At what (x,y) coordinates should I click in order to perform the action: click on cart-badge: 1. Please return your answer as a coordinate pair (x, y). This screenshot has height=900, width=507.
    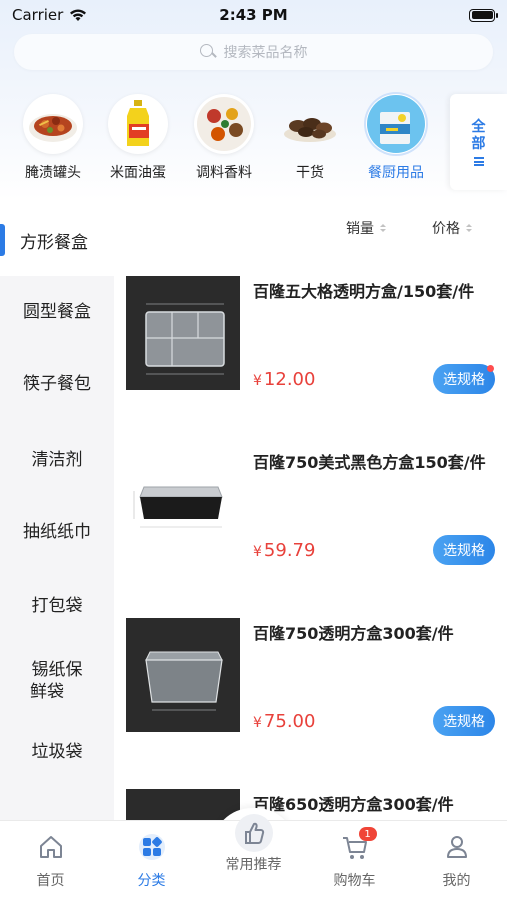
    Looking at the image, I should click on (367, 834).